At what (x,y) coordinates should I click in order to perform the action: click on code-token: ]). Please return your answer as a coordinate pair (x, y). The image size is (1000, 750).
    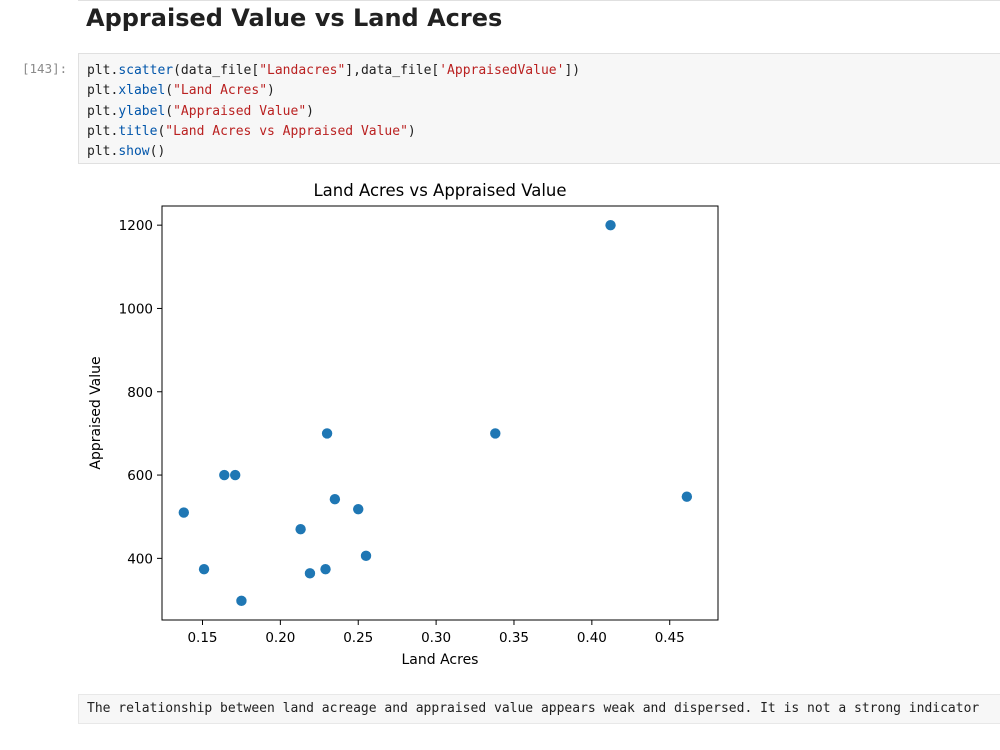
    Looking at the image, I should click on (572, 70).